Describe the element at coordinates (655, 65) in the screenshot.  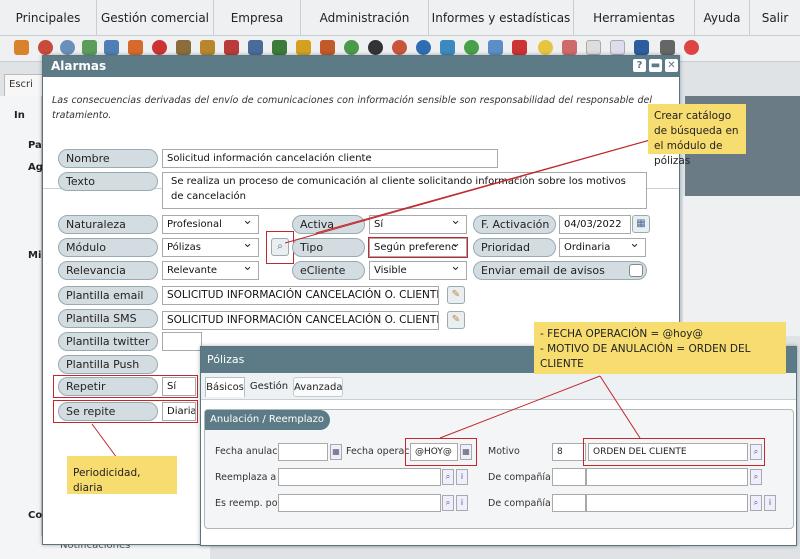
I see `minimize-icon: ▬` at that location.